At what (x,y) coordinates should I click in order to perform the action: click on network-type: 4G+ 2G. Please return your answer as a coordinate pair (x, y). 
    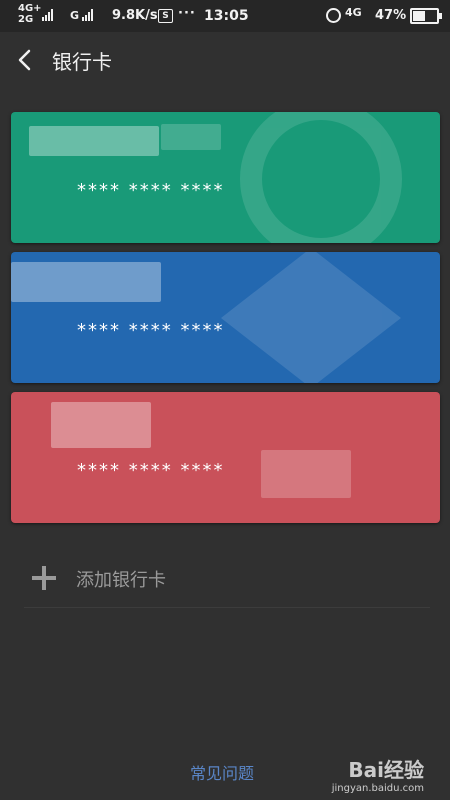
    Looking at the image, I should click on (30, 14).